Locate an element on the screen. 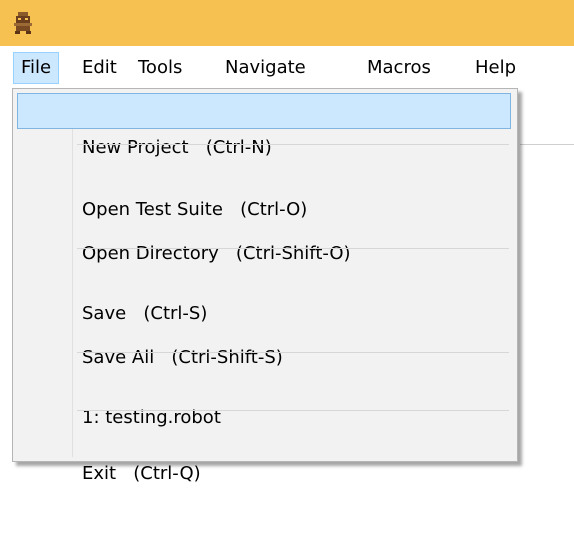 Image resolution: width=574 pixels, height=558 pixels. title-bar is located at coordinates (287, 23).